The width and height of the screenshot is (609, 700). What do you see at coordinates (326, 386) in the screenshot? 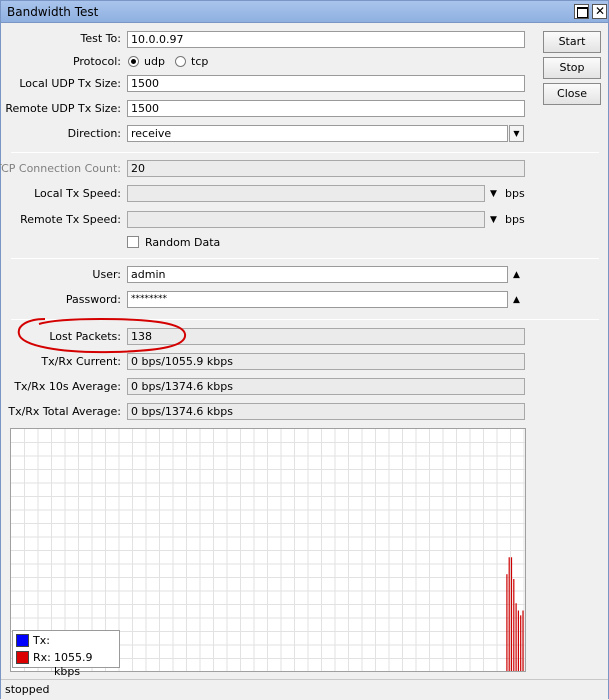
I see `tx-rx-10s-average-value: 0 bps/1374.6 kbps` at bounding box center [326, 386].